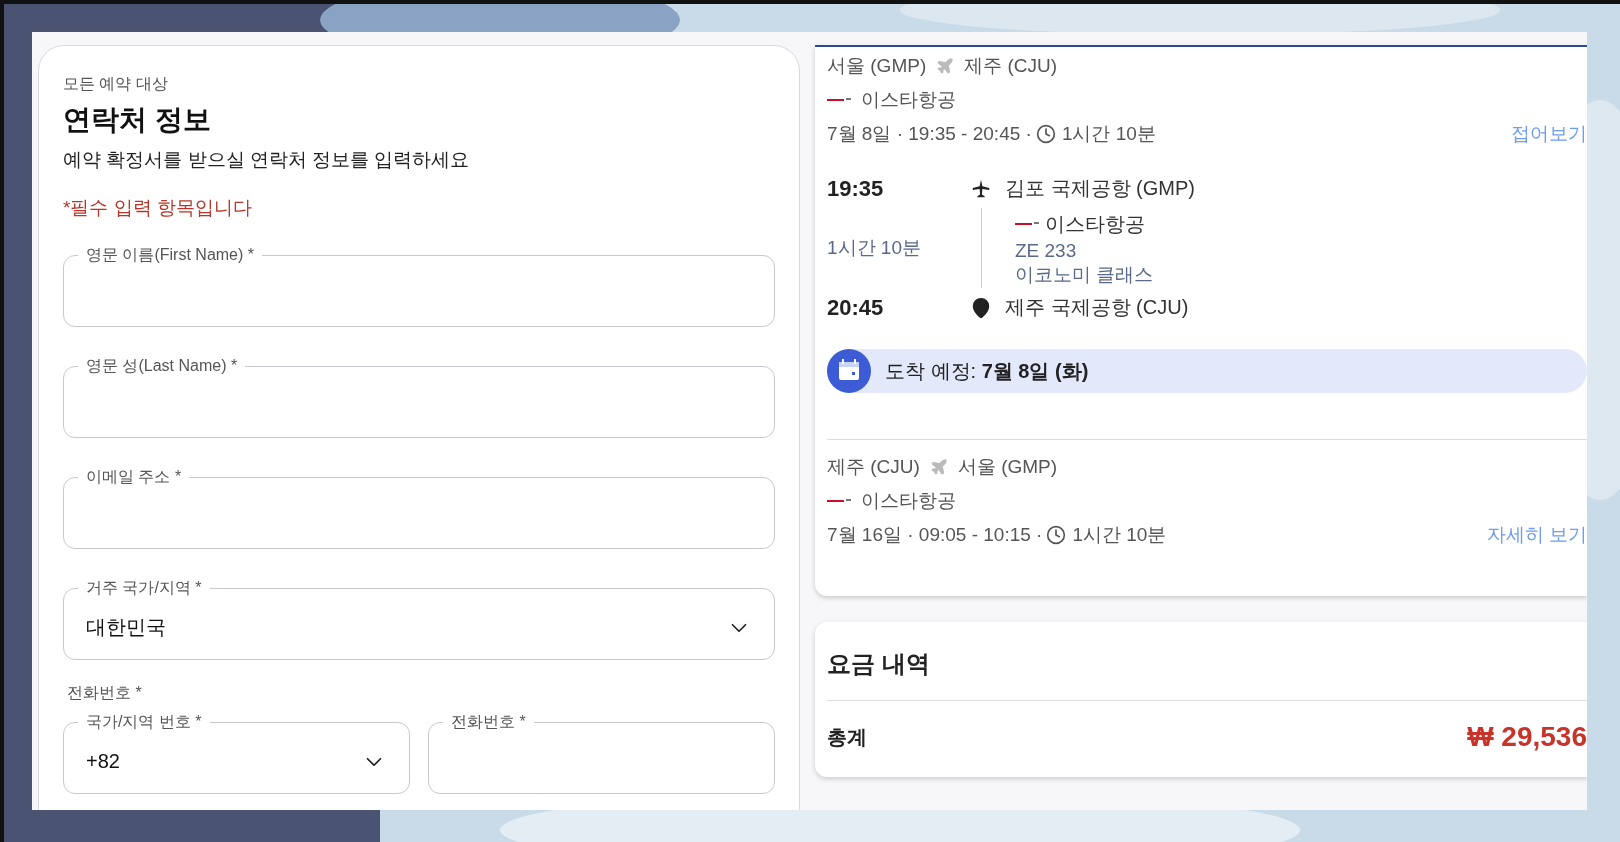 This screenshot has width=1620, height=842. Describe the element at coordinates (134, 477) in the screenshot. I see `field-label: 이메일 주소 *` at that location.